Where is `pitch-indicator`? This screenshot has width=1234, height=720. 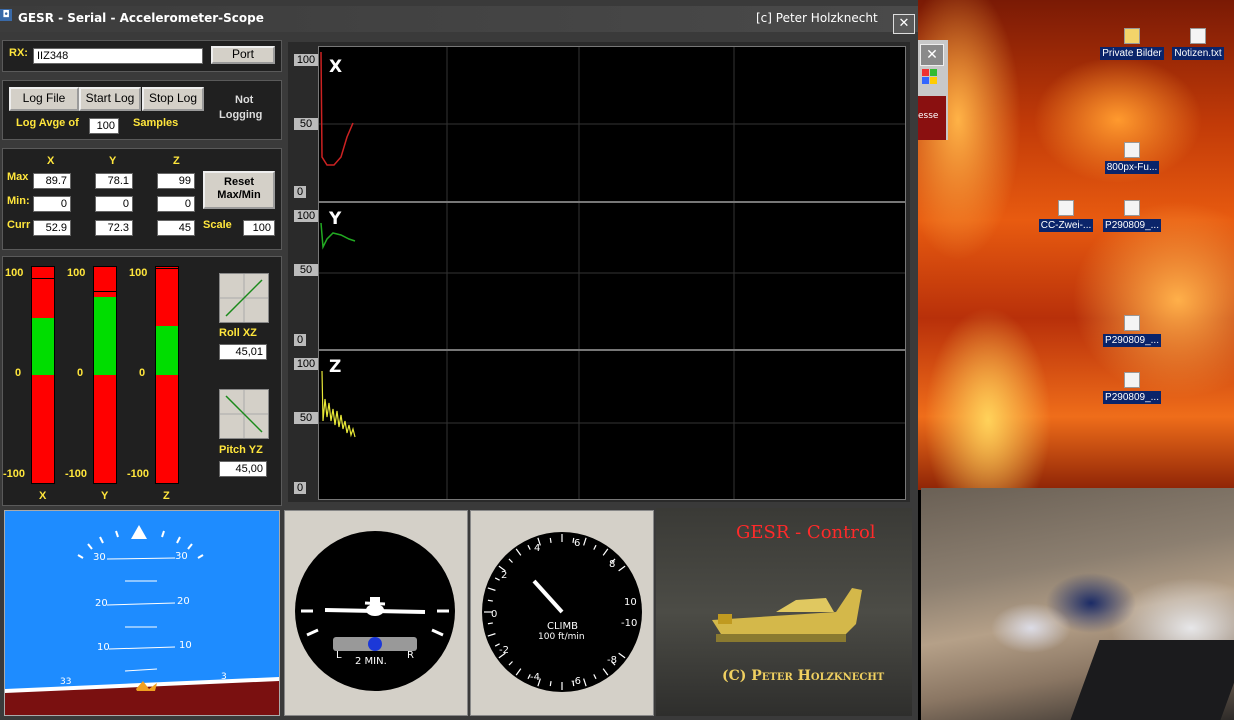
pitch-indicator is located at coordinates (244, 414).